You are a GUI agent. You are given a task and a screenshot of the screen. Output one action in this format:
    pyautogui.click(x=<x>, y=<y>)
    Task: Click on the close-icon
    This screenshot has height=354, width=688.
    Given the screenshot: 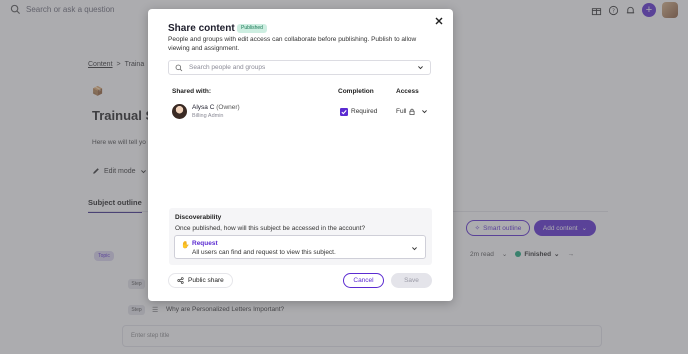 What is the action you would take?
    pyautogui.click(x=439, y=21)
    